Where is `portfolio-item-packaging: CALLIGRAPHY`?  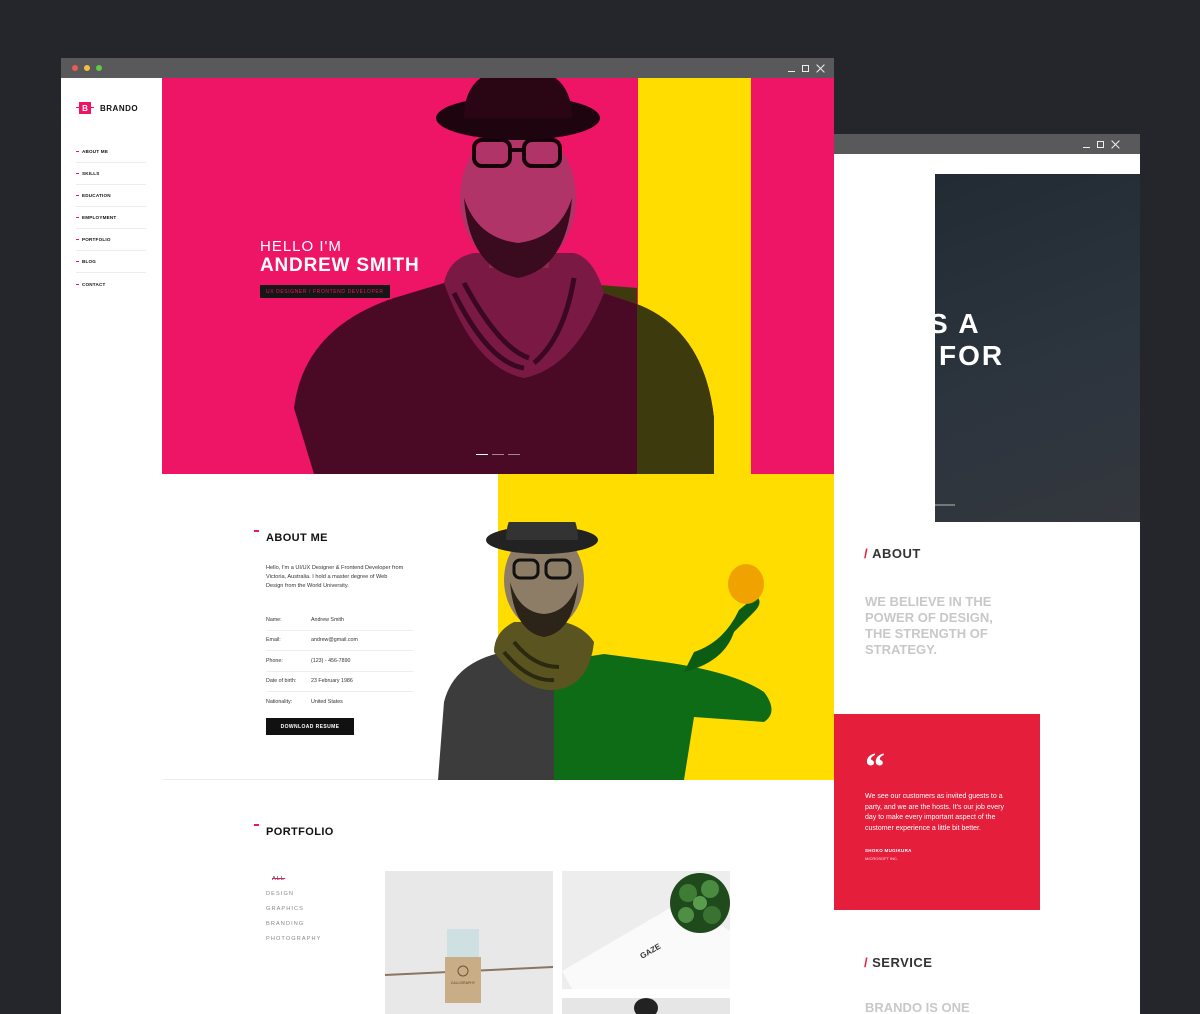
portfolio-item-packaging: CALLIGRAPHY is located at coordinates (469, 942).